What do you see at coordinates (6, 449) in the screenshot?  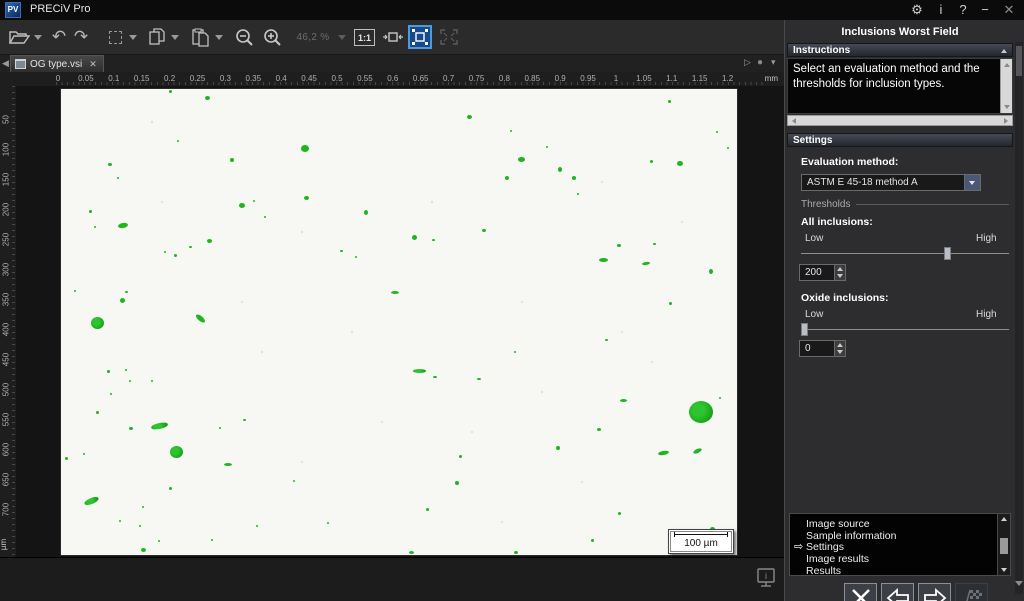 I see `ruler-v-label: 600` at bounding box center [6, 449].